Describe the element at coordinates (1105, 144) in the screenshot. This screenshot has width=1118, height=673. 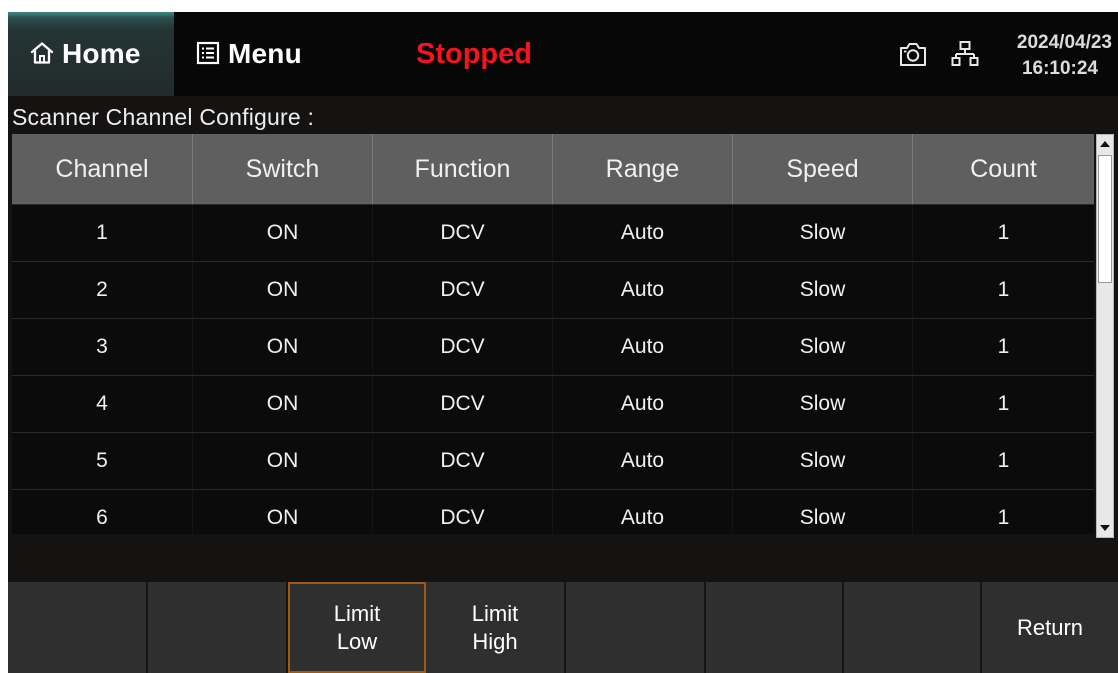
I see `arrow-up-icon` at that location.